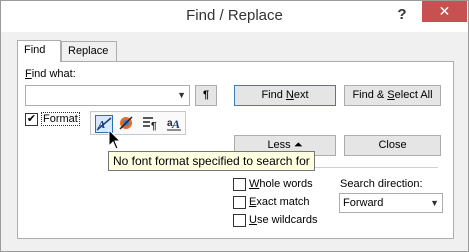 The image size is (469, 252). Describe the element at coordinates (211, 161) in the screenshot. I see `tooltip: No font format specified to search for` at that location.